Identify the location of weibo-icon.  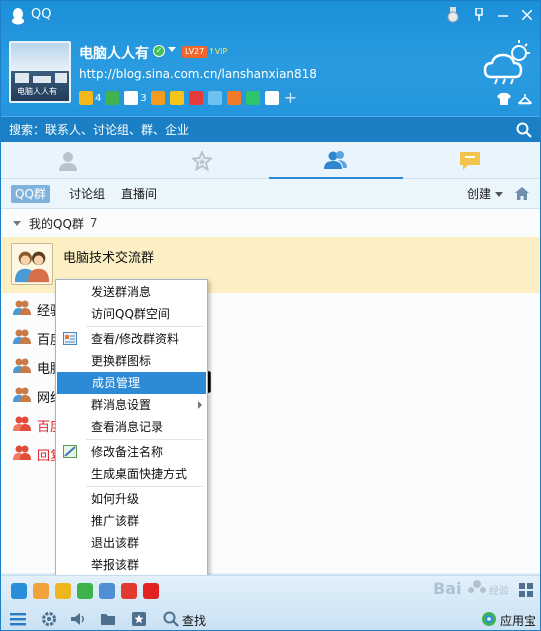
(233, 98).